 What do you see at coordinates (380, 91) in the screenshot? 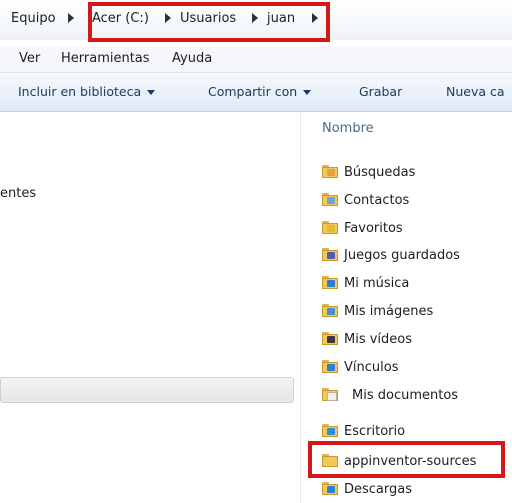
I see `burn-button: Grabar` at bounding box center [380, 91].